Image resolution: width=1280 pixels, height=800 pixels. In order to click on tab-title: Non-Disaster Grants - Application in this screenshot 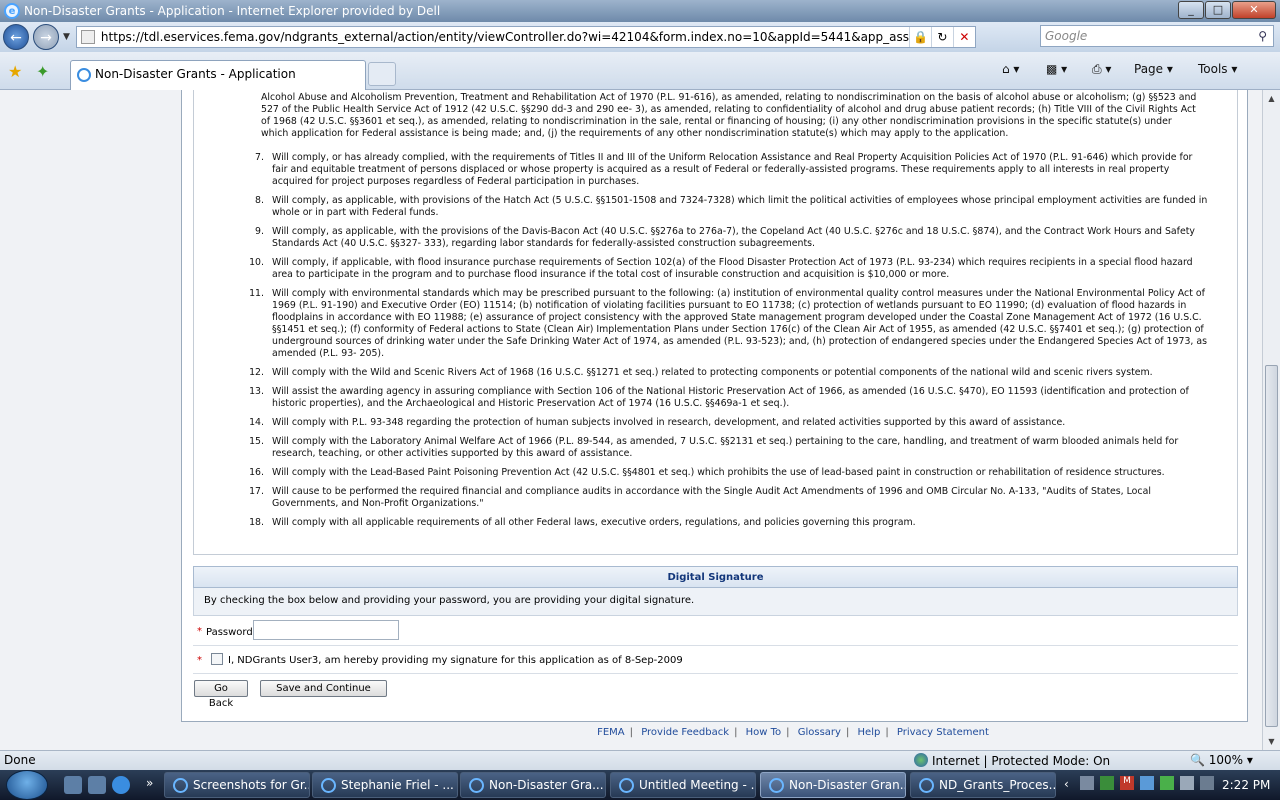, I will do `click(195, 74)`.